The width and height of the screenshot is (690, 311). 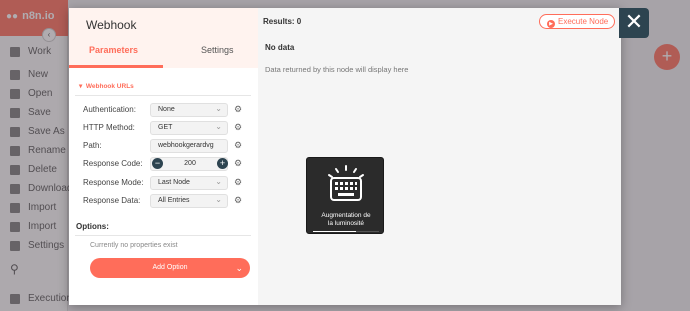 I want to click on no-properties-text: Currently no properties exist, so click(x=134, y=245).